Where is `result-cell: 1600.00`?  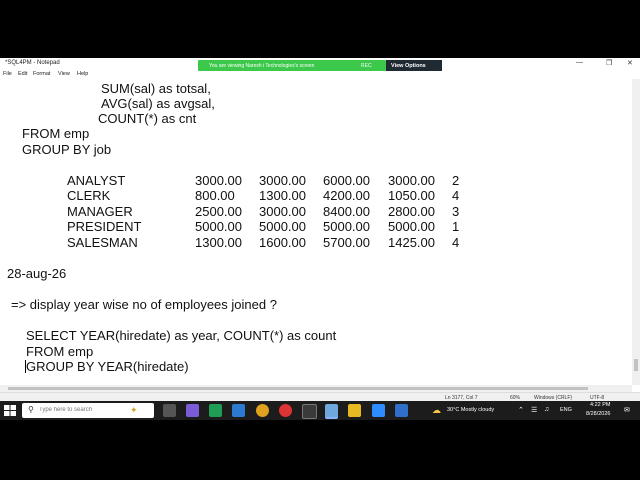
result-cell: 1600.00 is located at coordinates (282, 242).